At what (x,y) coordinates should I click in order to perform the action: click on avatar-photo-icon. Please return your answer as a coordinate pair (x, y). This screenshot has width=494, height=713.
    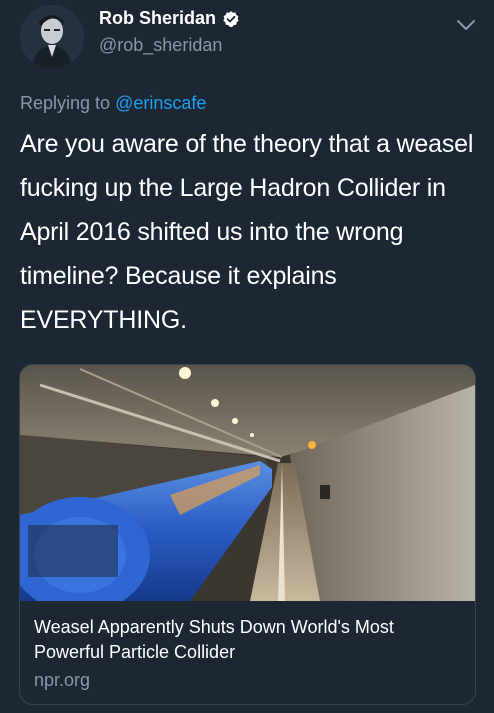
    Looking at the image, I should click on (52, 37).